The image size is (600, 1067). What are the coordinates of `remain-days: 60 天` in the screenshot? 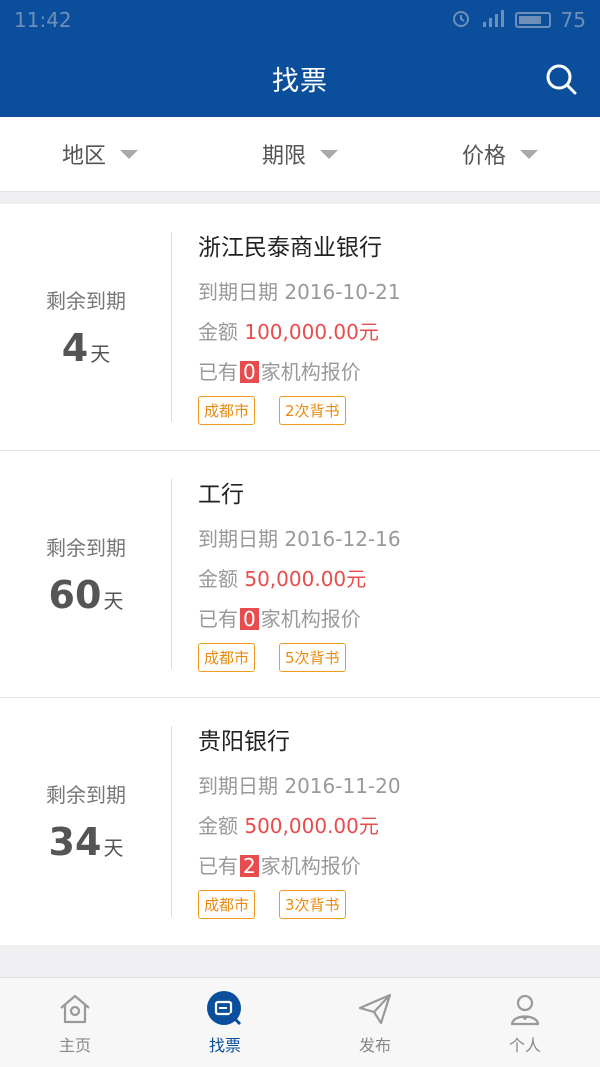 It's located at (86, 595).